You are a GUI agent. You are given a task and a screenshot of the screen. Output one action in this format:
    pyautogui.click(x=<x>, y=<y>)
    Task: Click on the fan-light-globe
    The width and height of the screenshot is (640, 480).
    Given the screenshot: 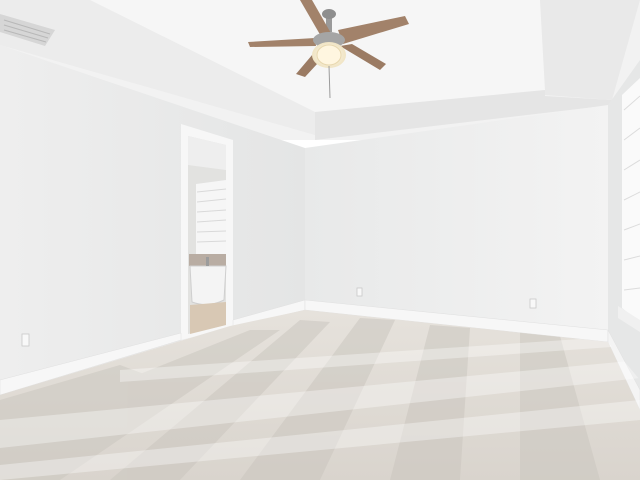 What is the action you would take?
    pyautogui.click(x=329, y=55)
    